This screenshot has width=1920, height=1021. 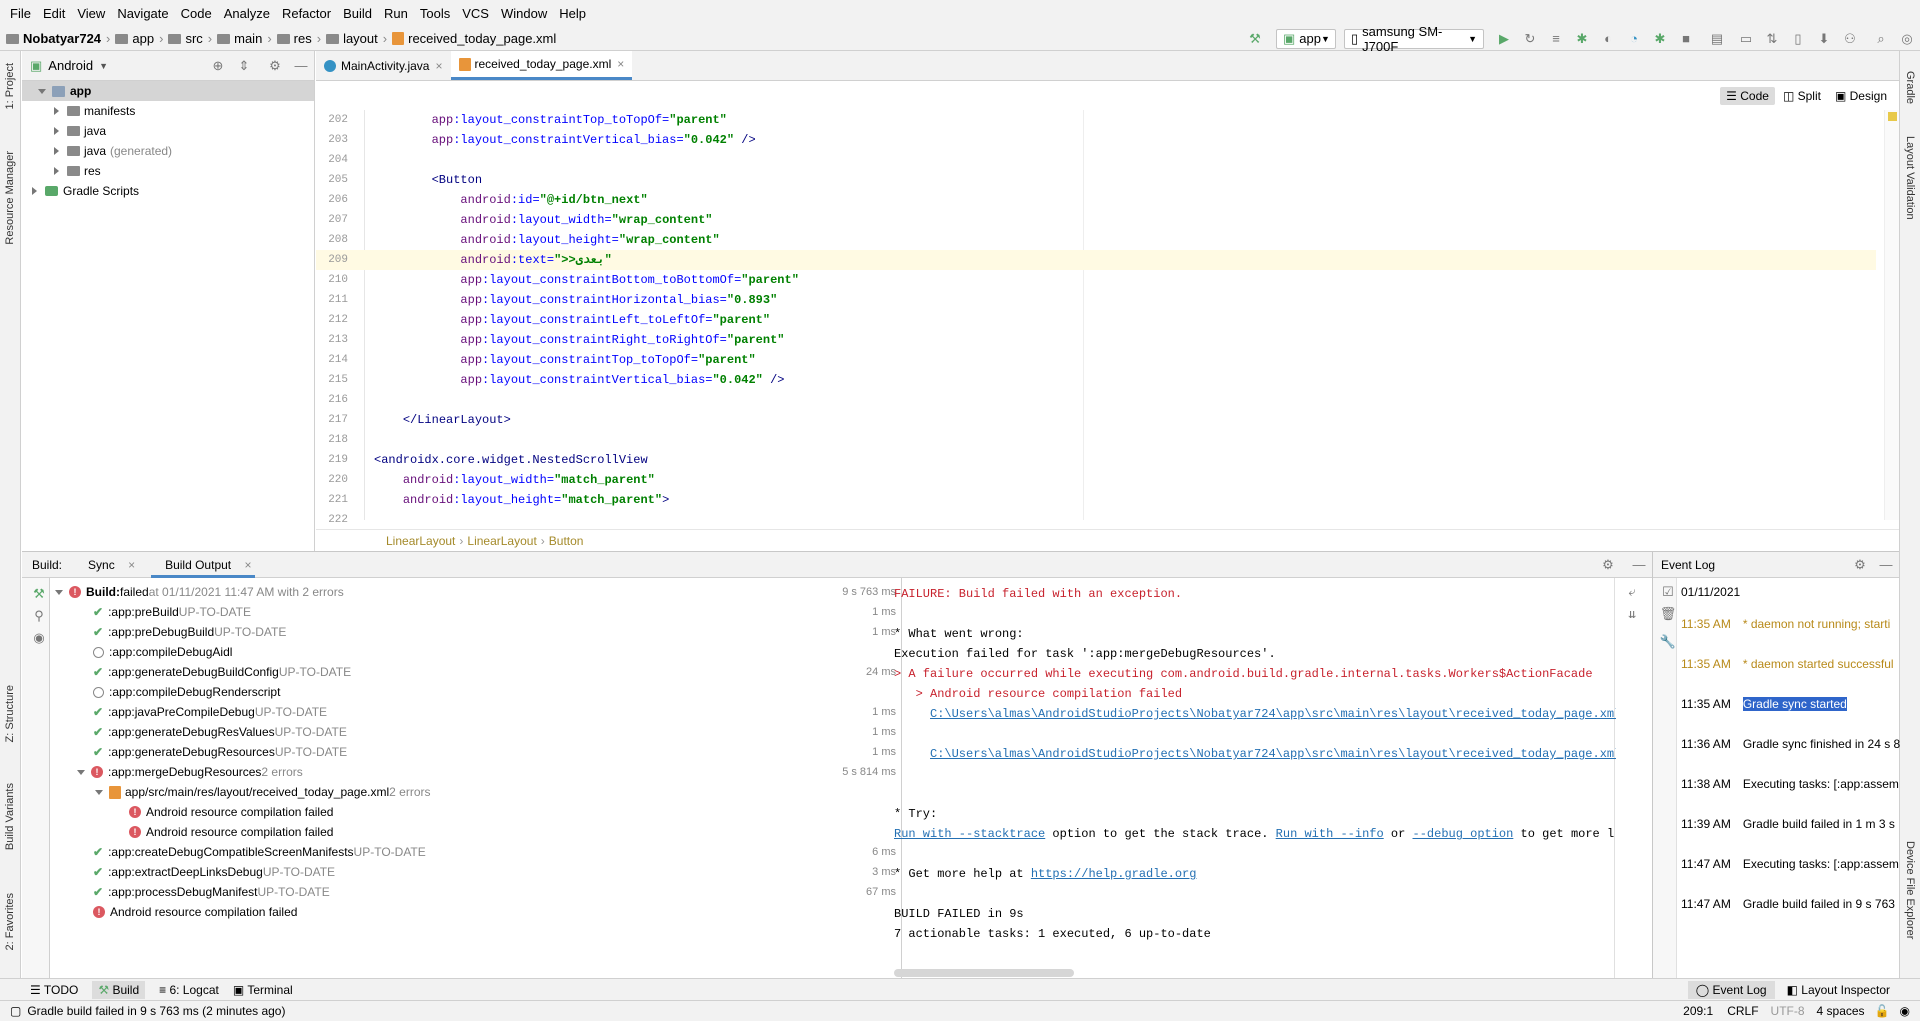 What do you see at coordinates (1717, 39) in the screenshot?
I see `project-structure-icon: ▤` at bounding box center [1717, 39].